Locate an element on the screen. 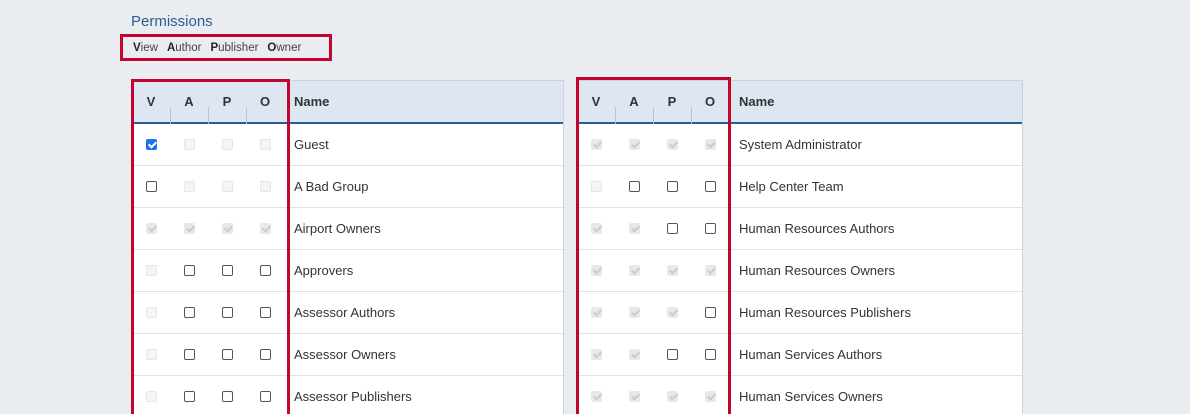 This screenshot has height=414, width=1190. table-row: System Administrator is located at coordinates (799, 145).